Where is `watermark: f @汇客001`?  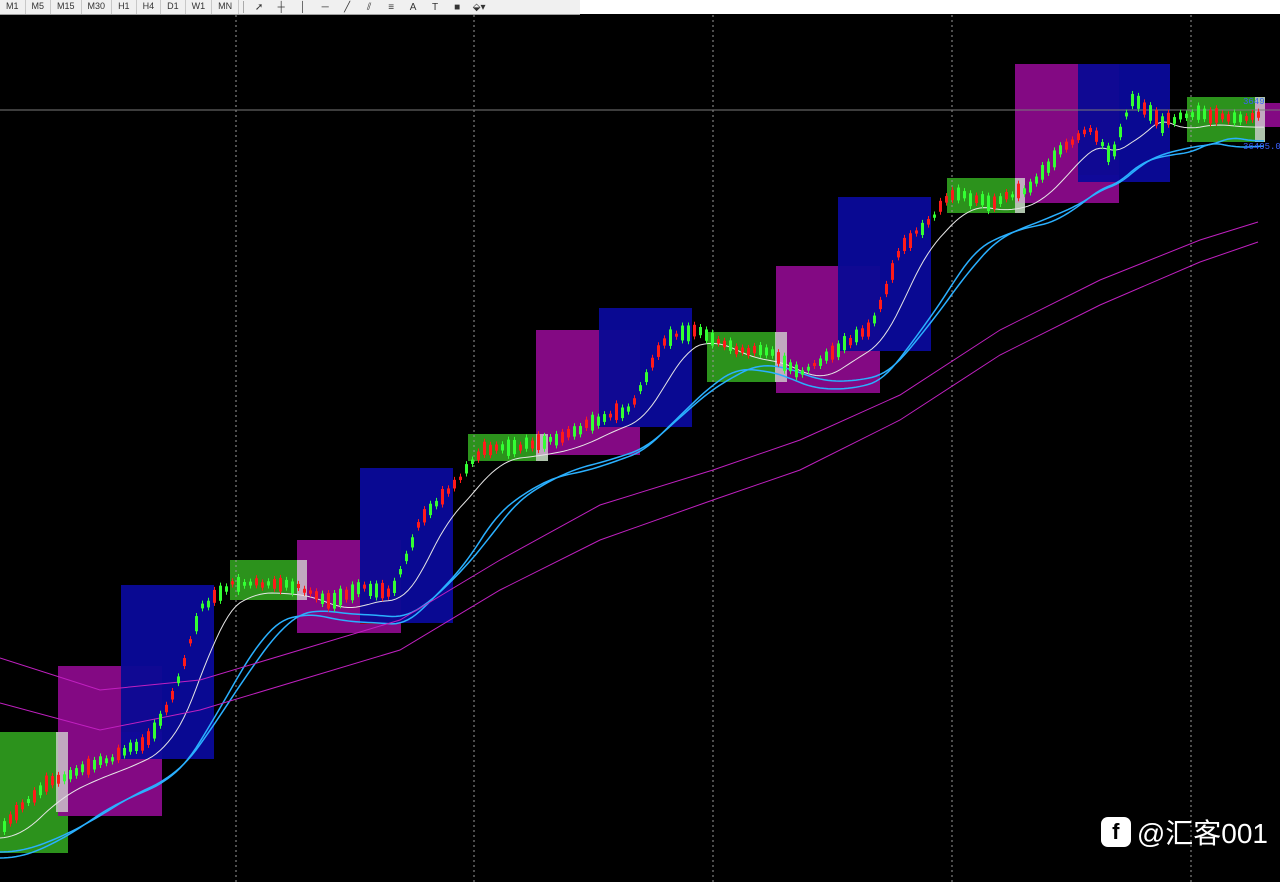
watermark: f @汇客001 is located at coordinates (1184, 832).